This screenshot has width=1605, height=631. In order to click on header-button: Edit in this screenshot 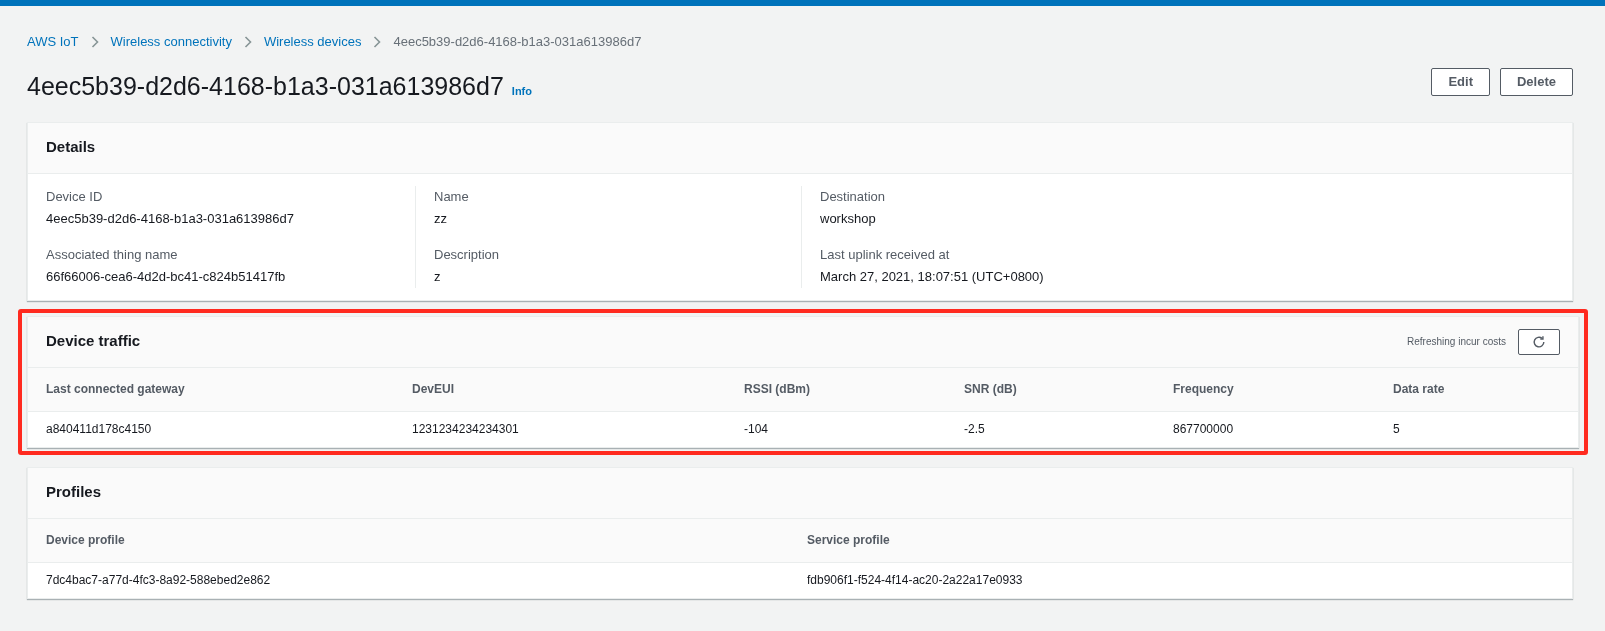, I will do `click(1460, 81)`.